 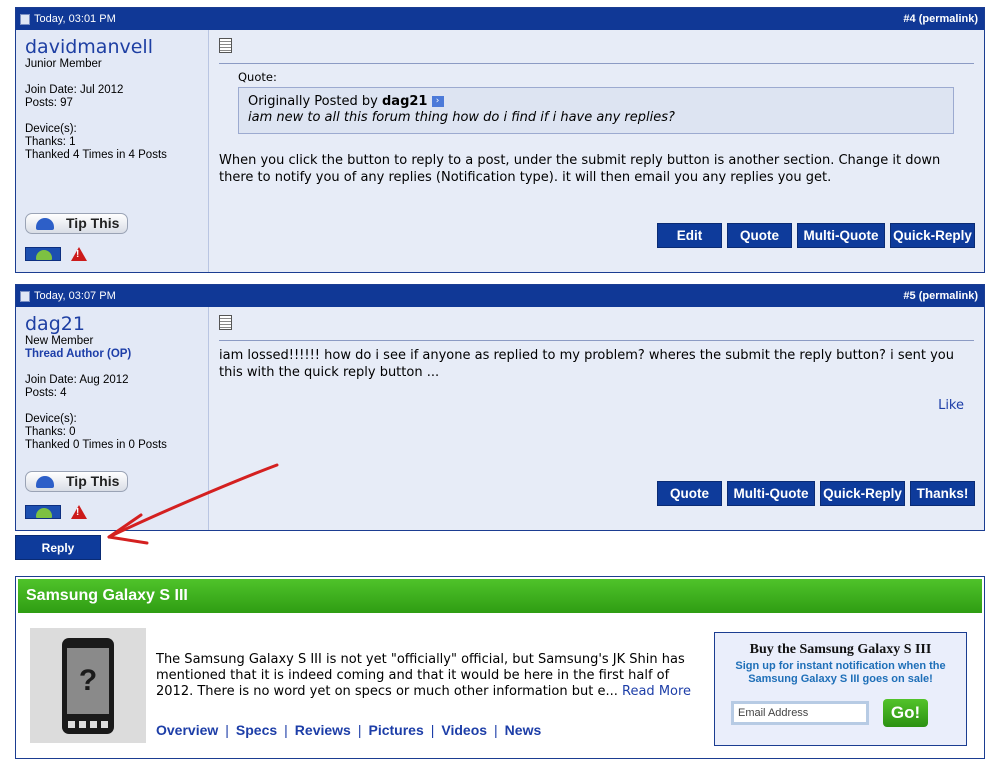 I want to click on overview-link: Overview, so click(x=187, y=730).